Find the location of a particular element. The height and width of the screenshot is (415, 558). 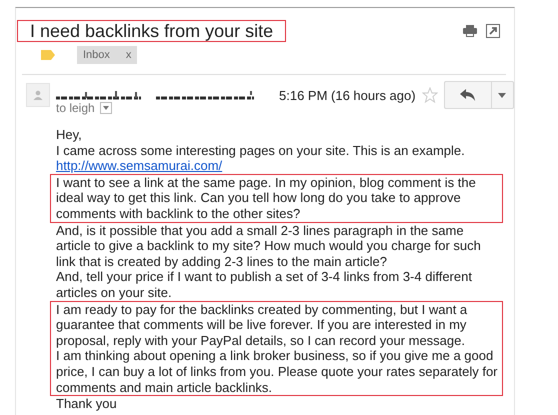

recipient-text: to leigh is located at coordinates (75, 108).